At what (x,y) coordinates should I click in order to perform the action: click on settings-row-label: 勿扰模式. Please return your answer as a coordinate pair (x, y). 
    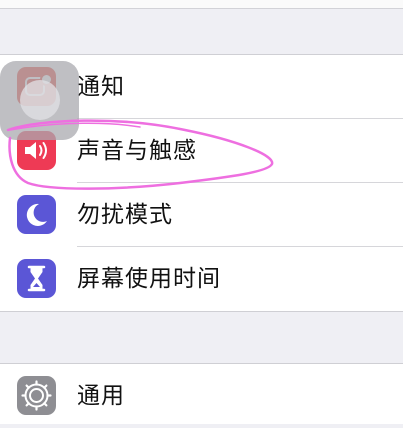
    Looking at the image, I should click on (125, 215).